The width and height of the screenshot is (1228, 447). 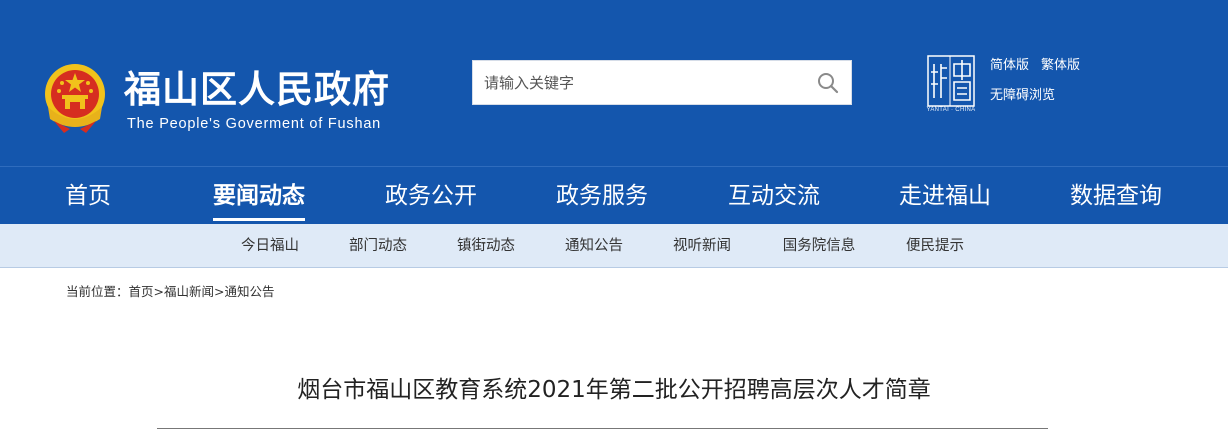 I want to click on subnav-item-department: 部门动态, so click(x=378, y=246).